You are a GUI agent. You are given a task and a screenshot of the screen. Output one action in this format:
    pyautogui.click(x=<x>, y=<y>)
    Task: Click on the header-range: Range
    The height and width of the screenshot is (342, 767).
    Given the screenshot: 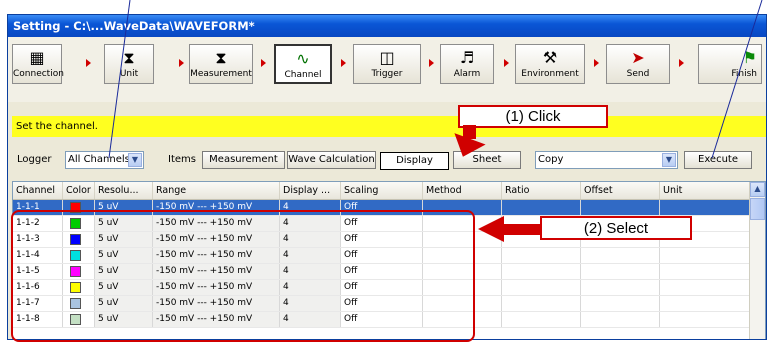 What is the action you would take?
    pyautogui.click(x=216, y=190)
    